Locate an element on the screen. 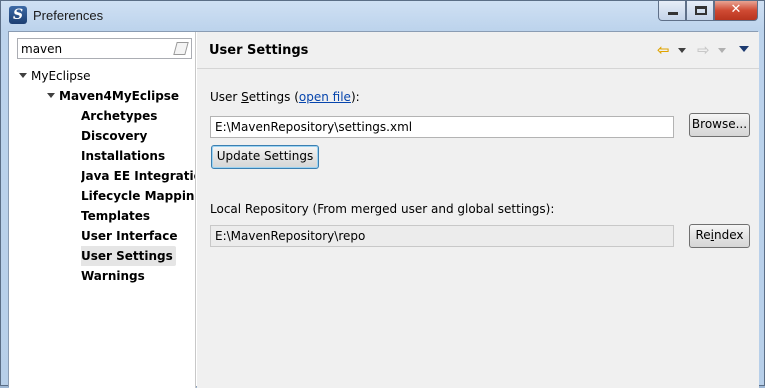  tree-item-label: Lifecycle Mappings is located at coordinates (138, 196).